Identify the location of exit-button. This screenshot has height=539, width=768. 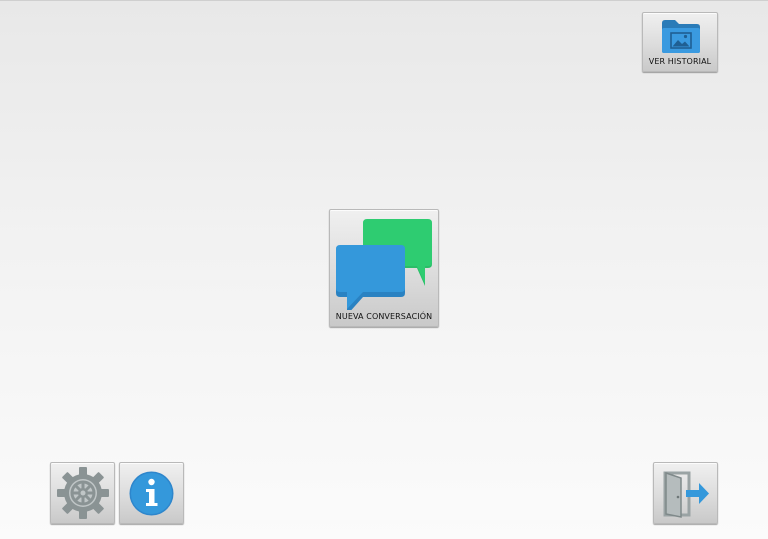
(685, 493).